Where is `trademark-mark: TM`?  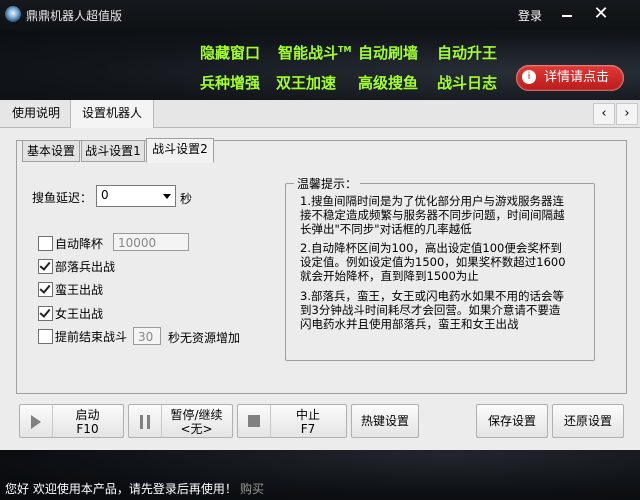 trademark-mark: TM is located at coordinates (345, 49).